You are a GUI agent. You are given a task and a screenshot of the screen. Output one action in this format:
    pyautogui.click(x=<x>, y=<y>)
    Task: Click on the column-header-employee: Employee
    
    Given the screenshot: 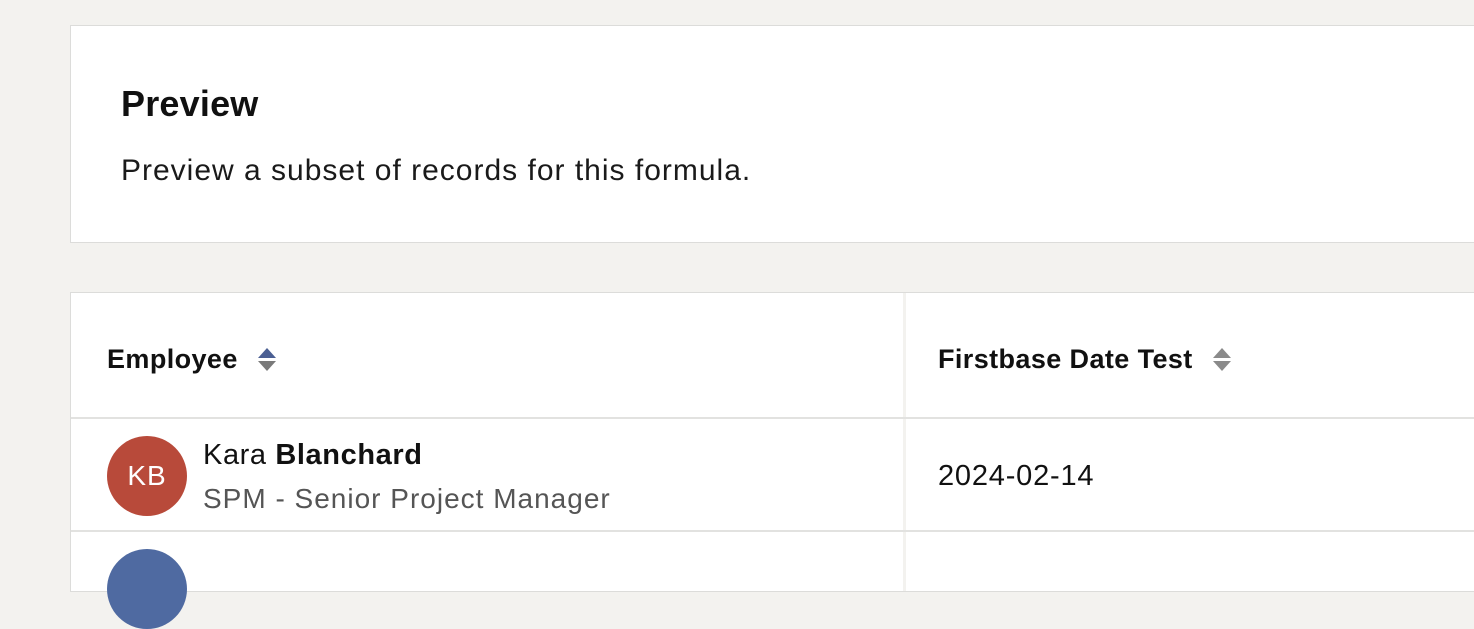 What is the action you would take?
    pyautogui.click(x=191, y=359)
    